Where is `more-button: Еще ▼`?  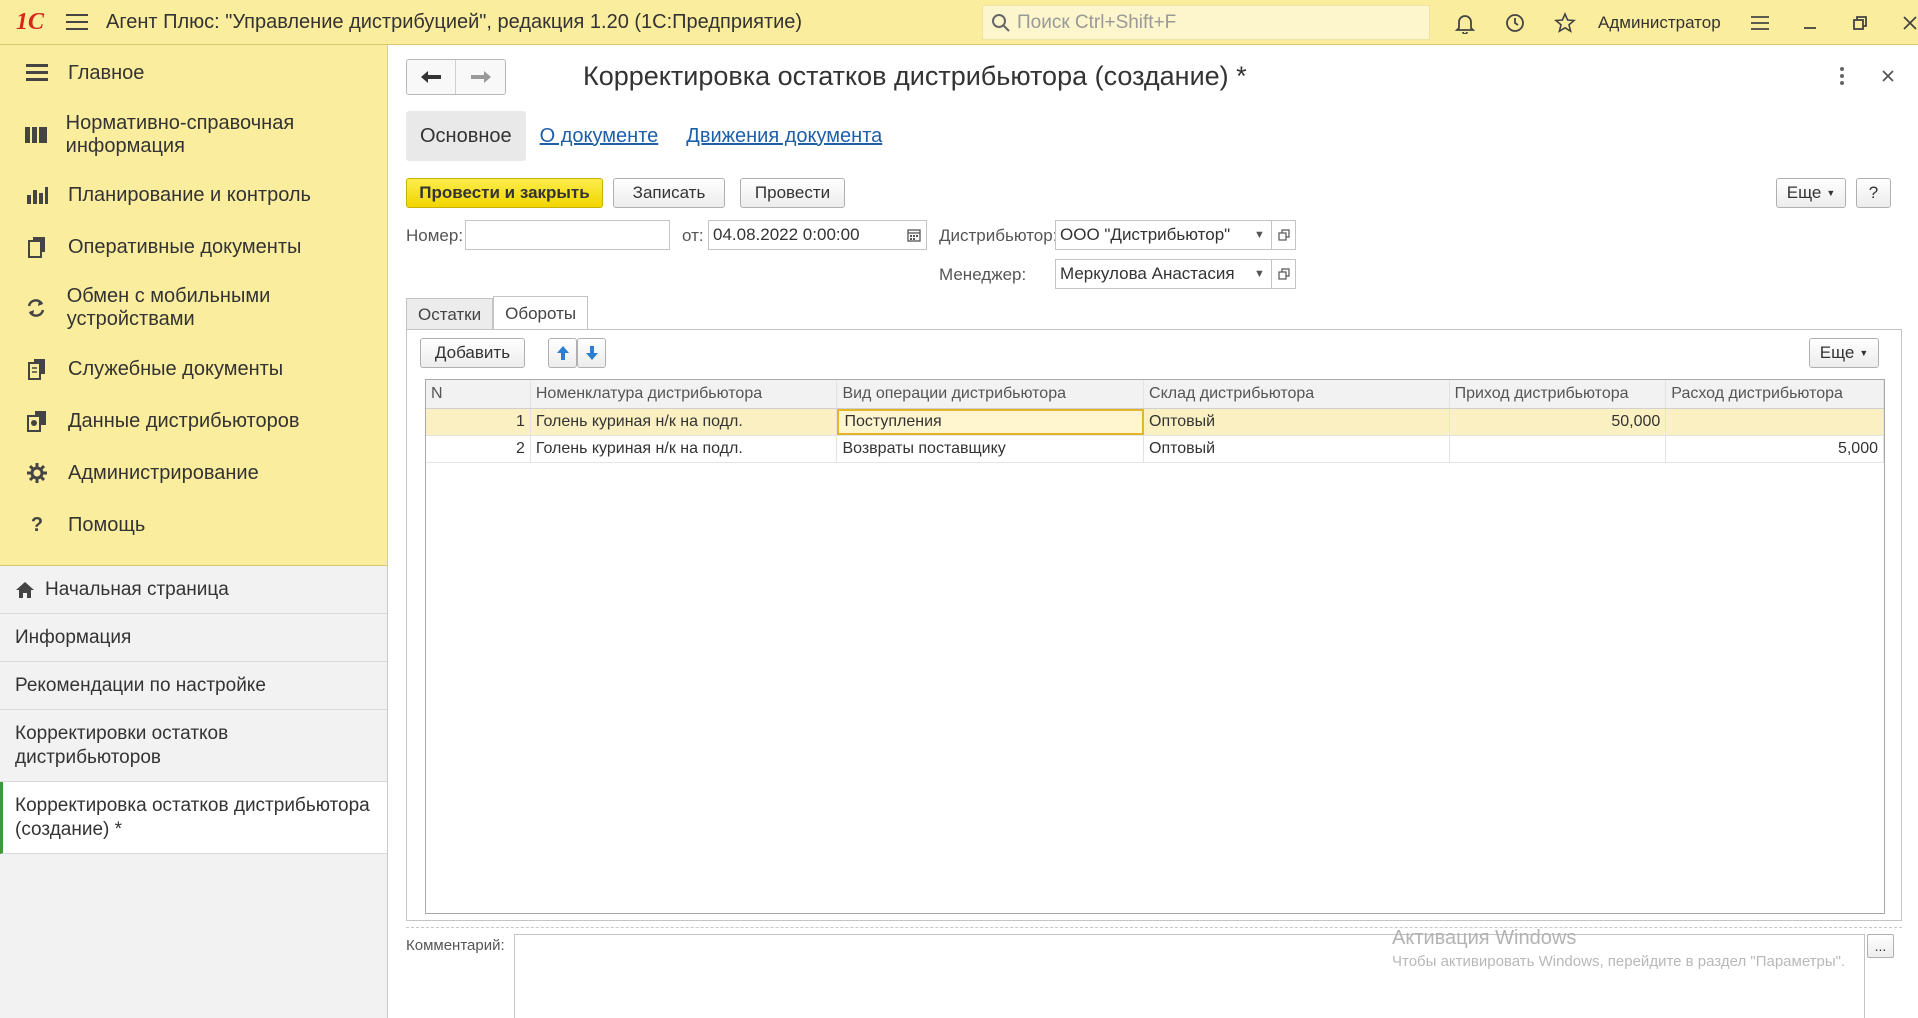
more-button: Еще ▼ is located at coordinates (1811, 193).